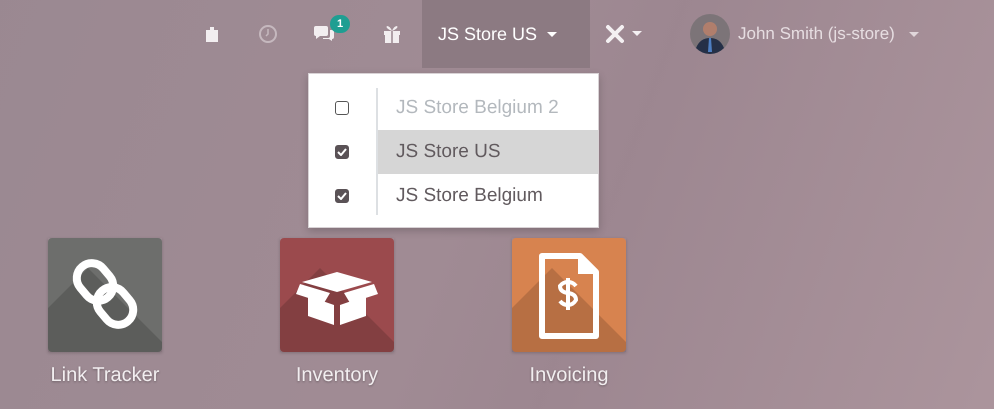  I want to click on app-label: Inventory, so click(337, 375).